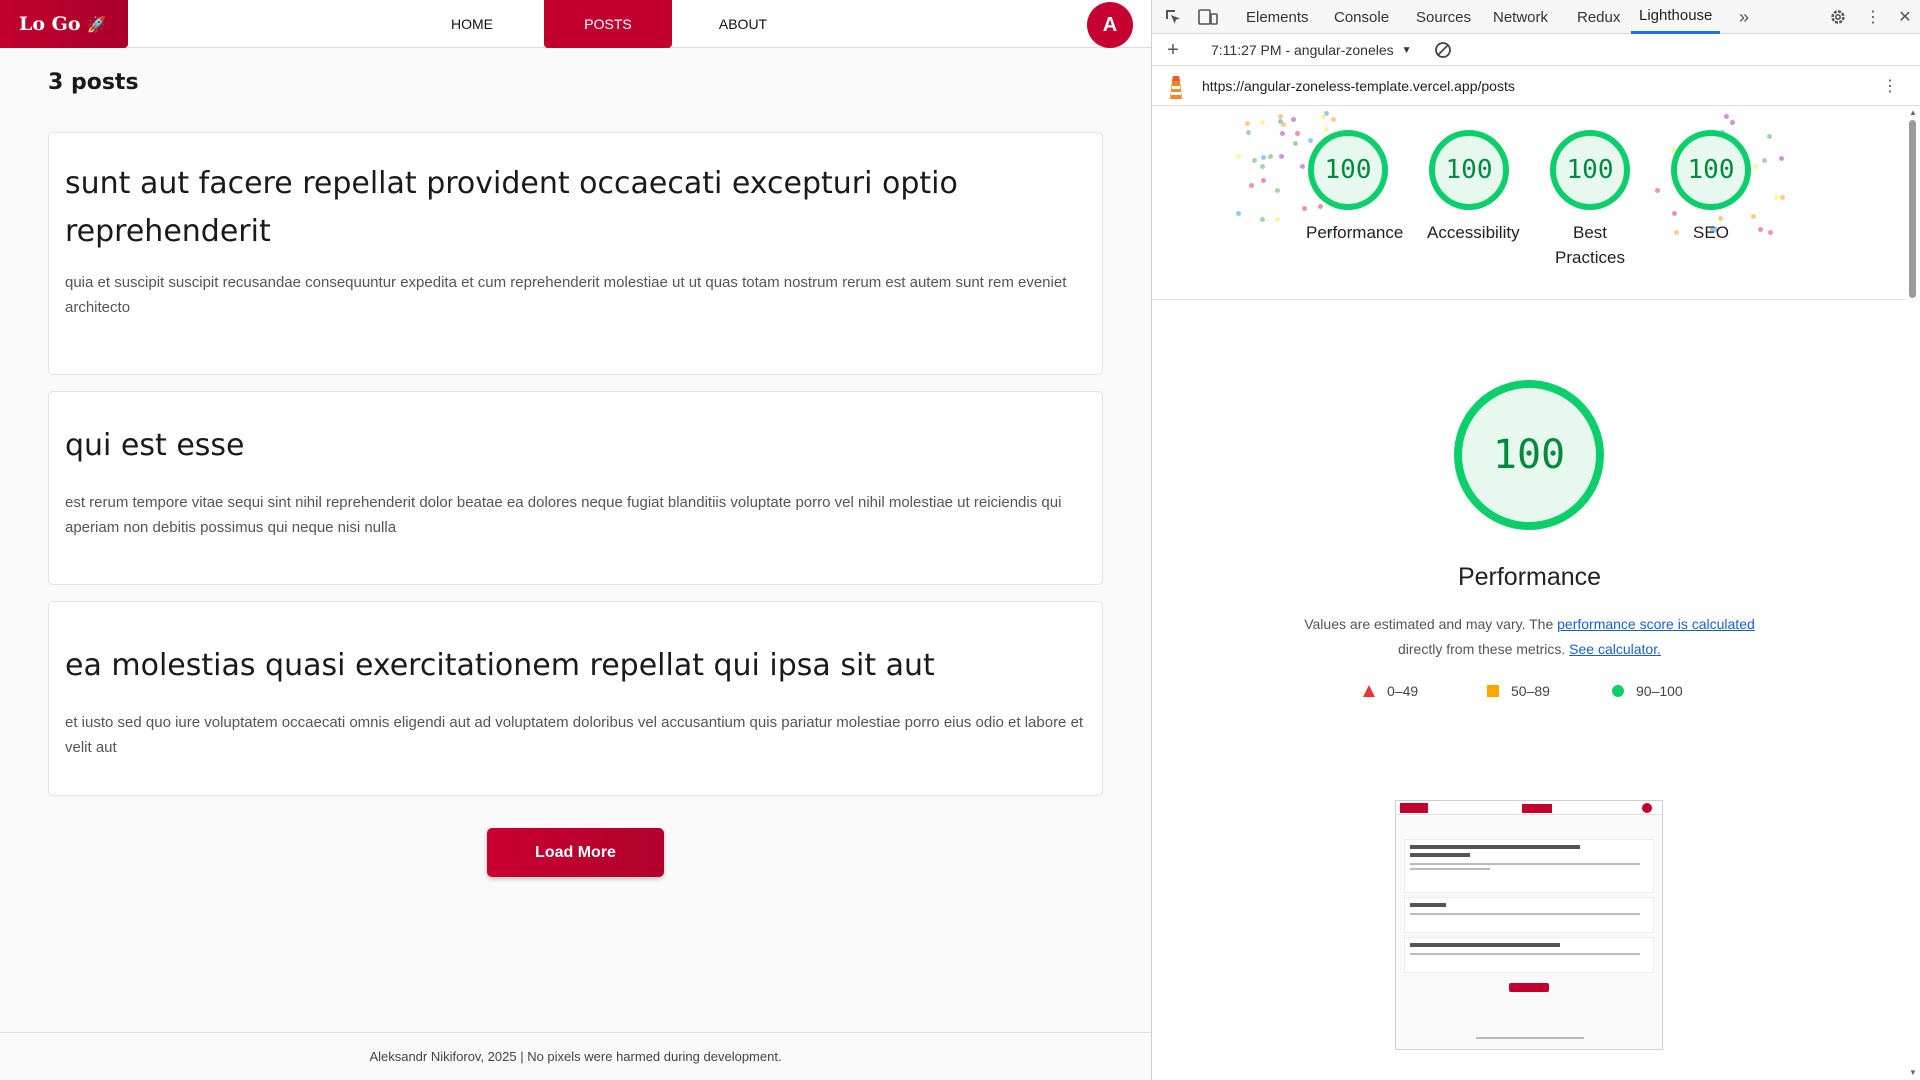 The height and width of the screenshot is (1080, 1920). I want to click on performance-title: Performance, so click(1529, 577).